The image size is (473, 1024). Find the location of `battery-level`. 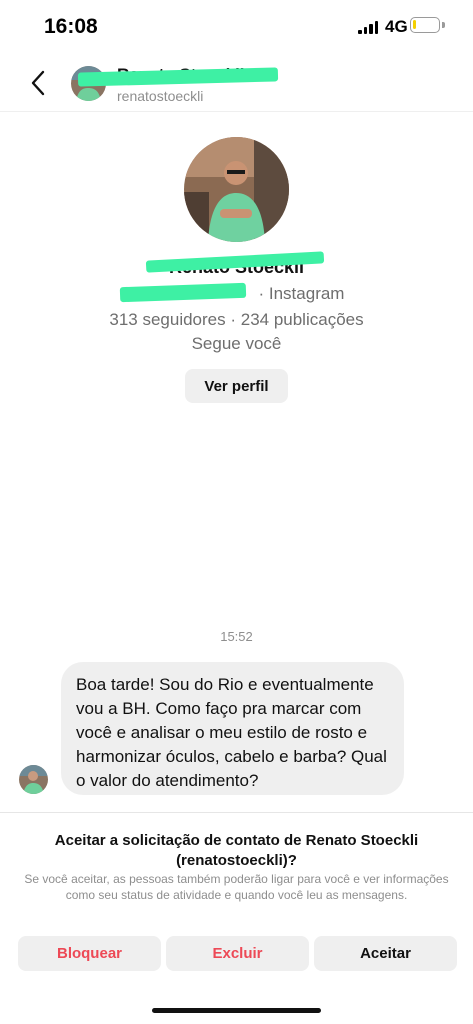

battery-level is located at coordinates (414, 24).